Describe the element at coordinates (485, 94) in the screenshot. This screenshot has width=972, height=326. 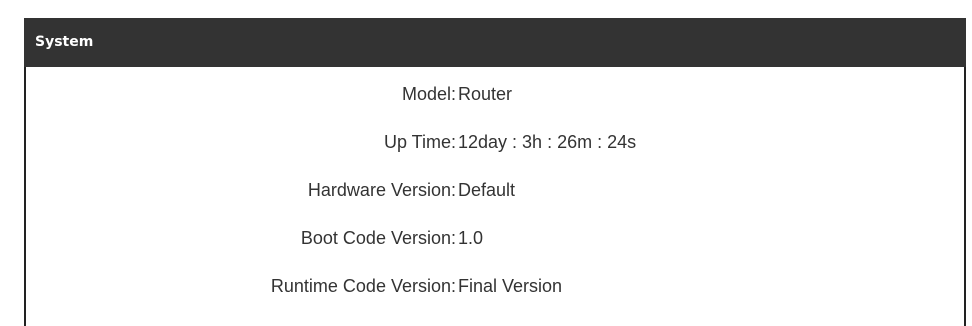
I see `info-value-model: Router` at that location.